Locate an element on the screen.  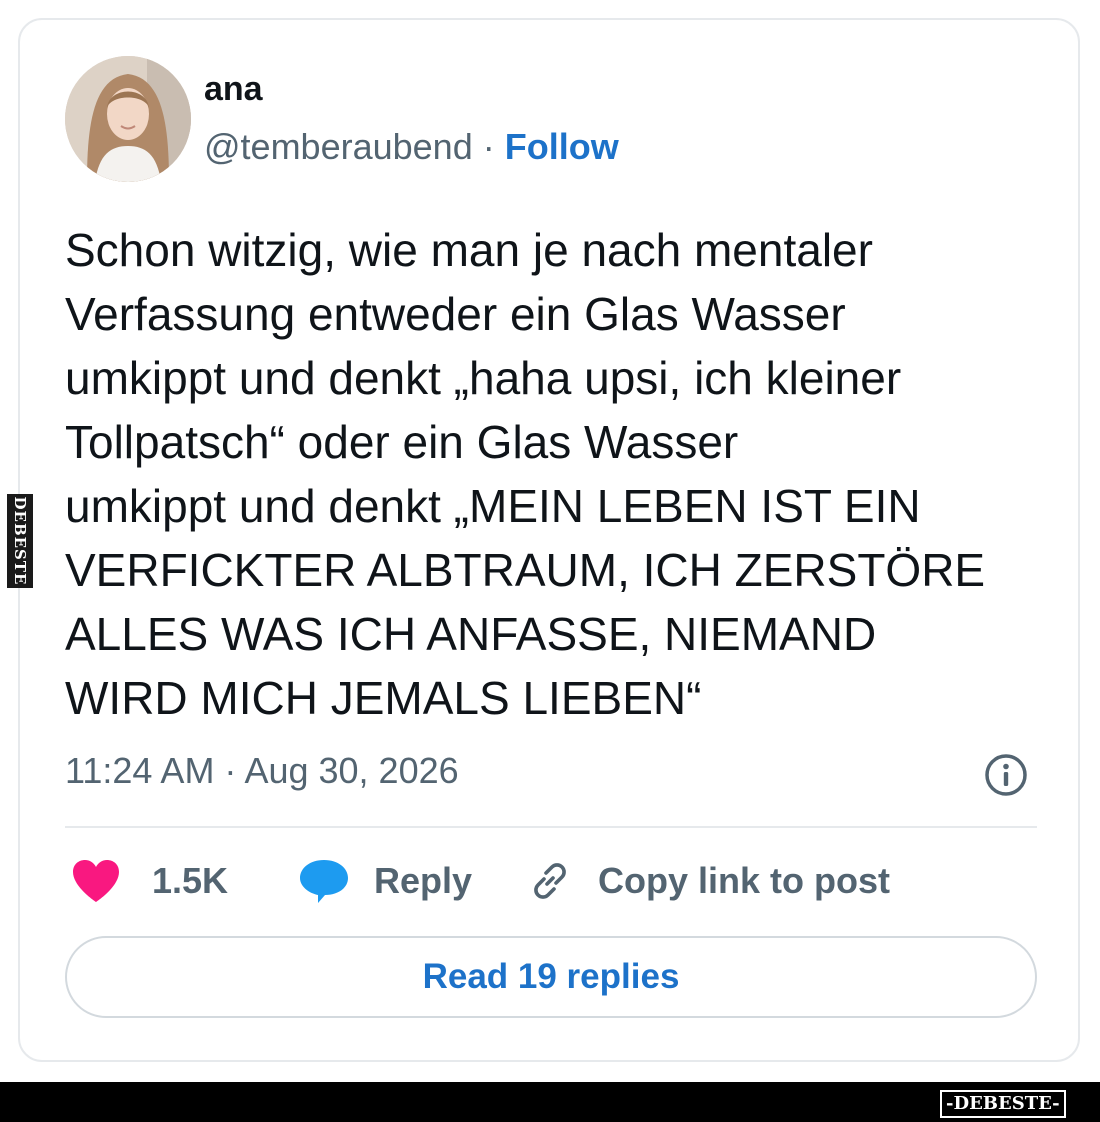
like-count: 1.5K is located at coordinates (190, 880).